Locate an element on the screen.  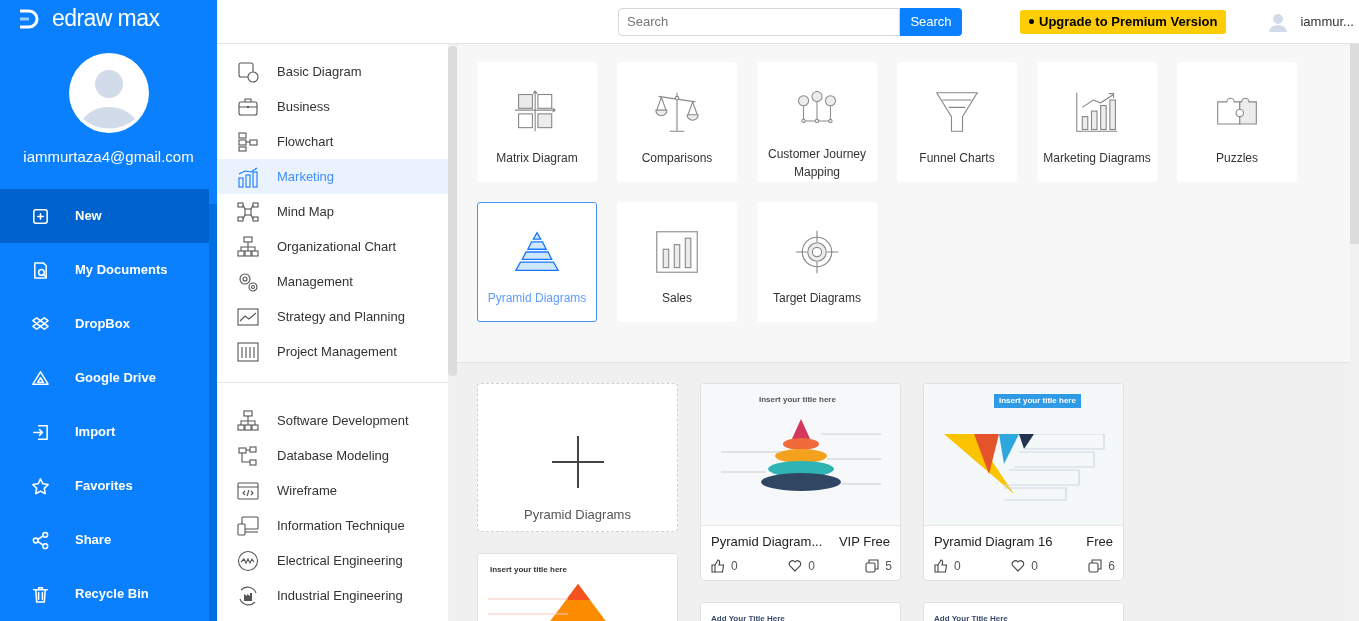
copy-count: 6 is located at coordinates (1111, 566).